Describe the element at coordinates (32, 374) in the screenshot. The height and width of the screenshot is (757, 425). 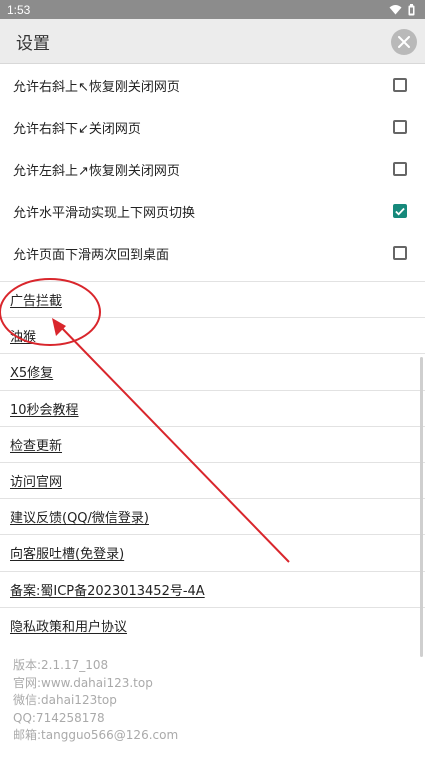
I see `link-label: X5修复` at that location.